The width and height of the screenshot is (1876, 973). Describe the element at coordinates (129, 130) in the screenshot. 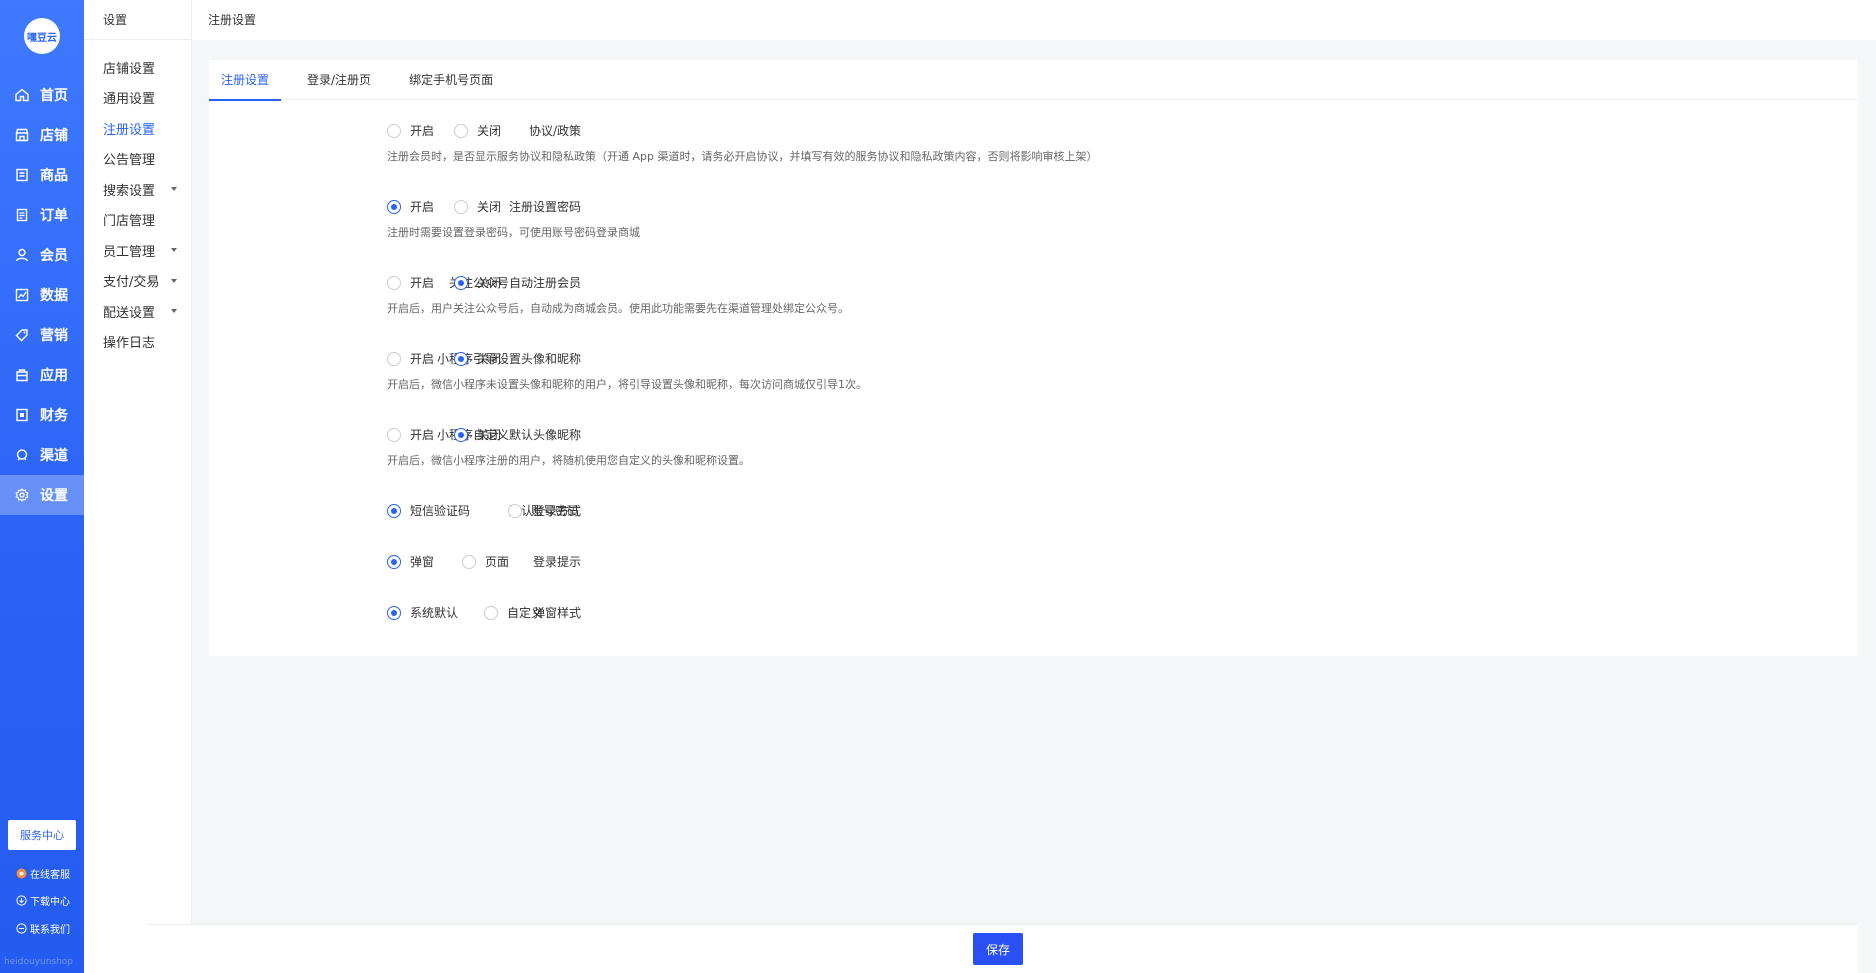

I see `subnav-label: 注册设置` at that location.